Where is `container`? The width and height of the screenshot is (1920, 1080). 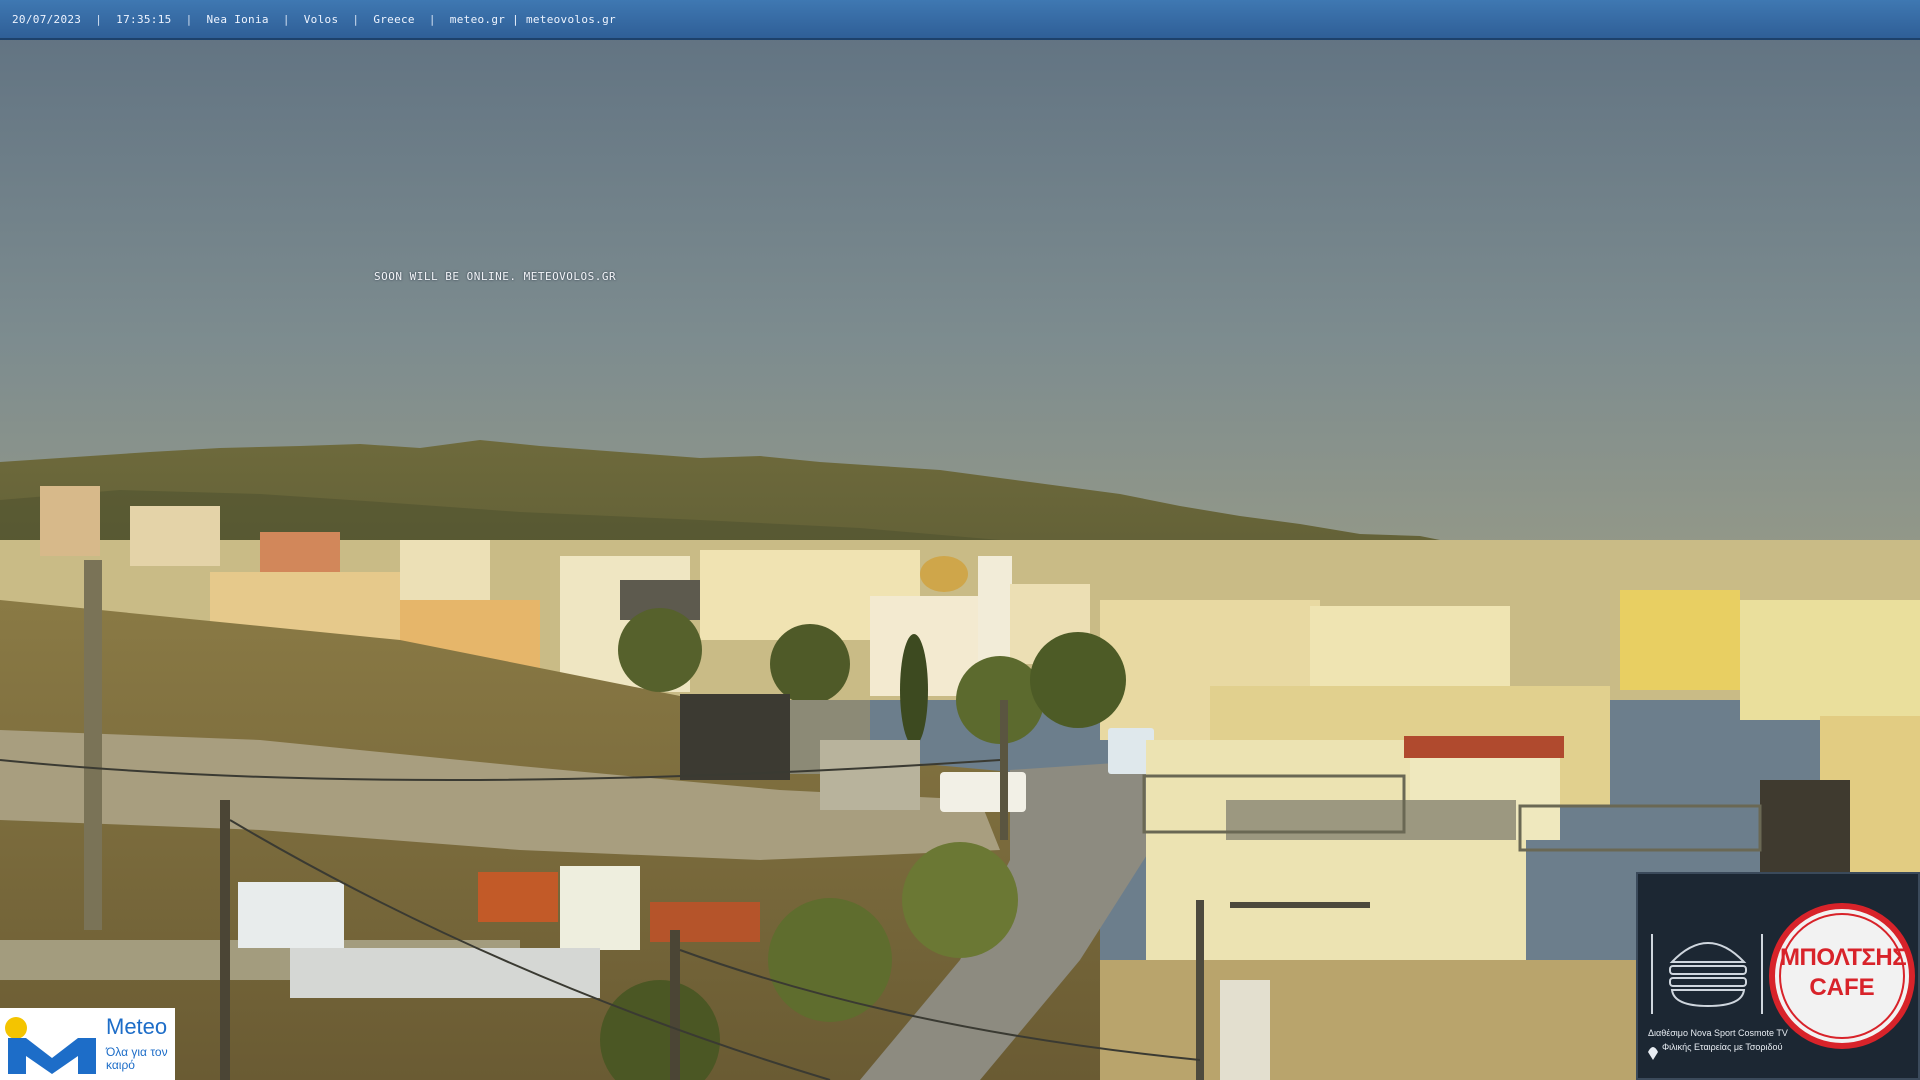
container is located at coordinates (870, 775).